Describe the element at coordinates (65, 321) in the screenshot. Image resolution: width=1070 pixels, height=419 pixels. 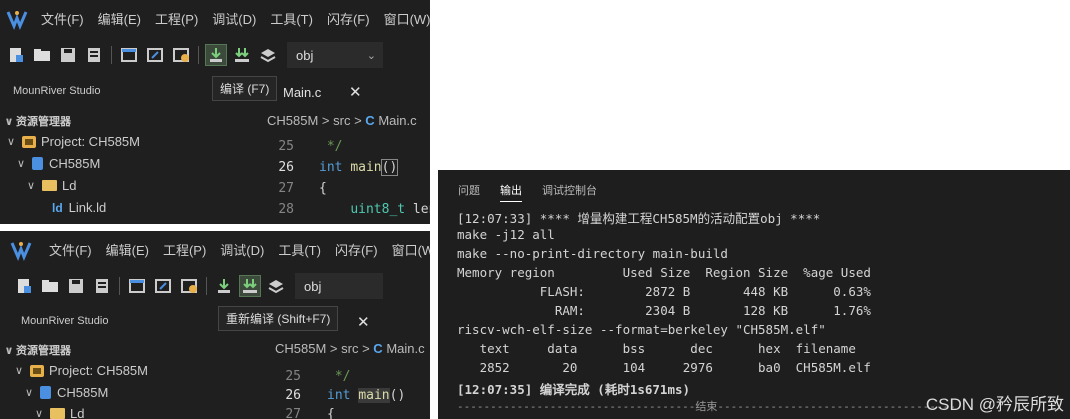
I see `sidebar-title: MounRiver Studio` at that location.